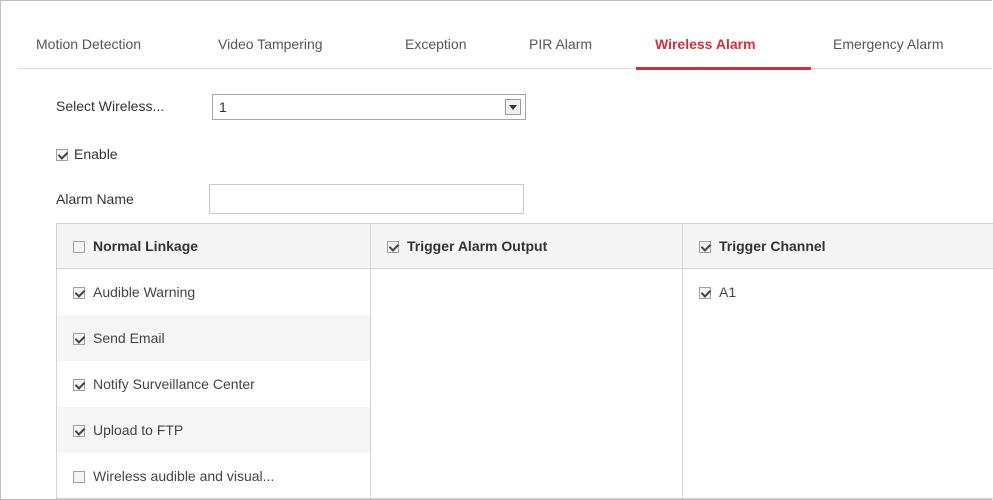 This screenshot has width=993, height=500. What do you see at coordinates (144, 292) in the screenshot?
I see `audible-warning-label: Audible Warning` at bounding box center [144, 292].